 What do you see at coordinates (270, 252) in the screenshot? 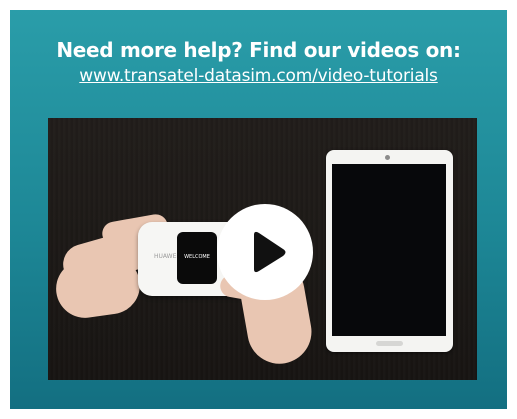
I see `play-icon` at bounding box center [270, 252].